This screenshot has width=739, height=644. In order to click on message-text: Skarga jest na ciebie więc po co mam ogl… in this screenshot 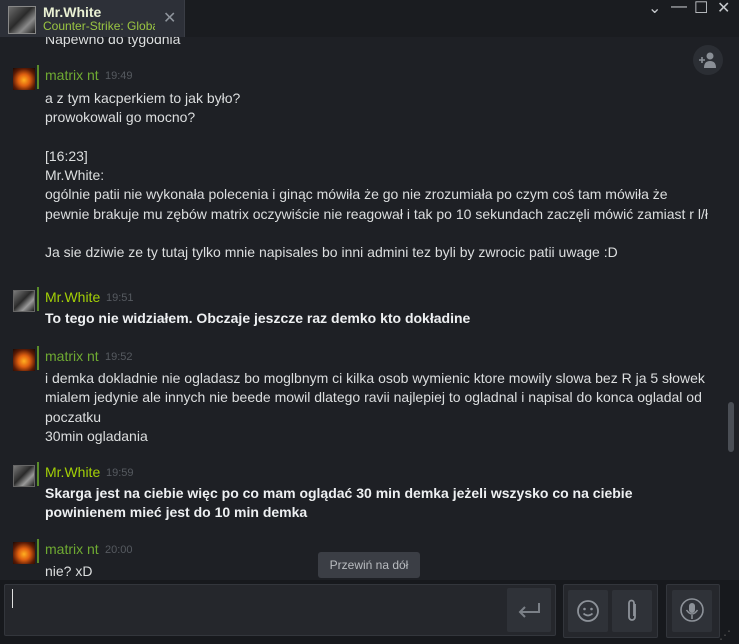, I will do `click(341, 503)`.